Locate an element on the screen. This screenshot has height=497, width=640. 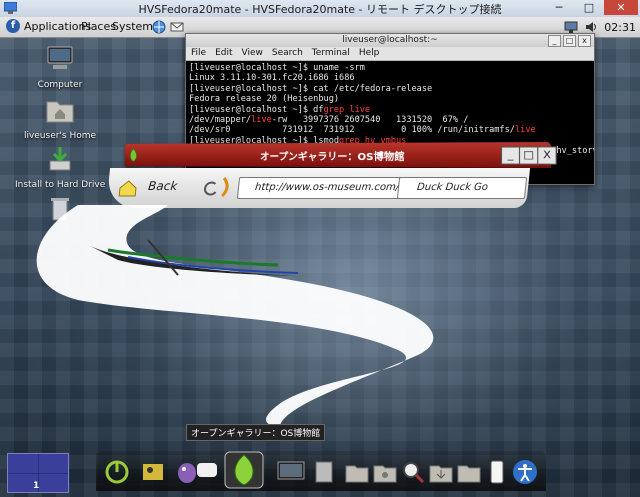
workspace-number: 1 is located at coordinates (36, 486).